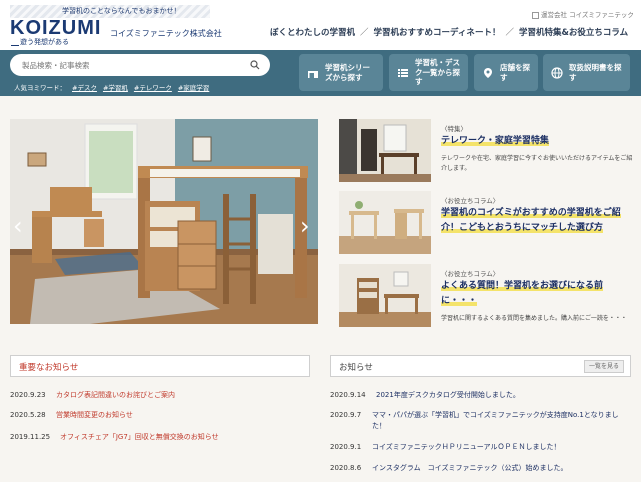  What do you see at coordinates (595, 72) in the screenshot?
I see `manual-search-label: 取扱説明書を探す` at bounding box center [595, 72].